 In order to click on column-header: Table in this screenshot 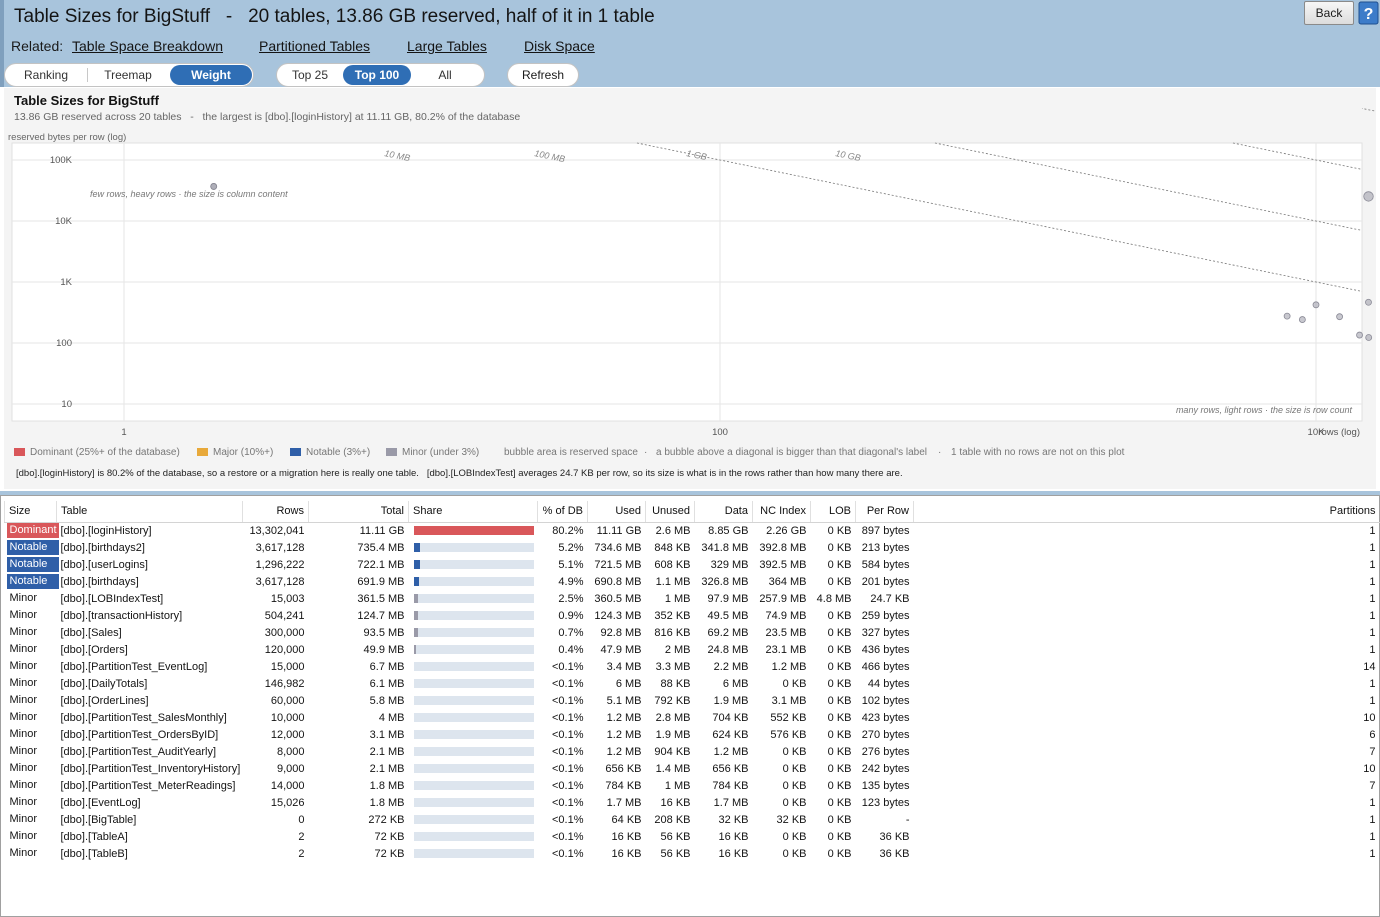, I will do `click(149, 512)`.